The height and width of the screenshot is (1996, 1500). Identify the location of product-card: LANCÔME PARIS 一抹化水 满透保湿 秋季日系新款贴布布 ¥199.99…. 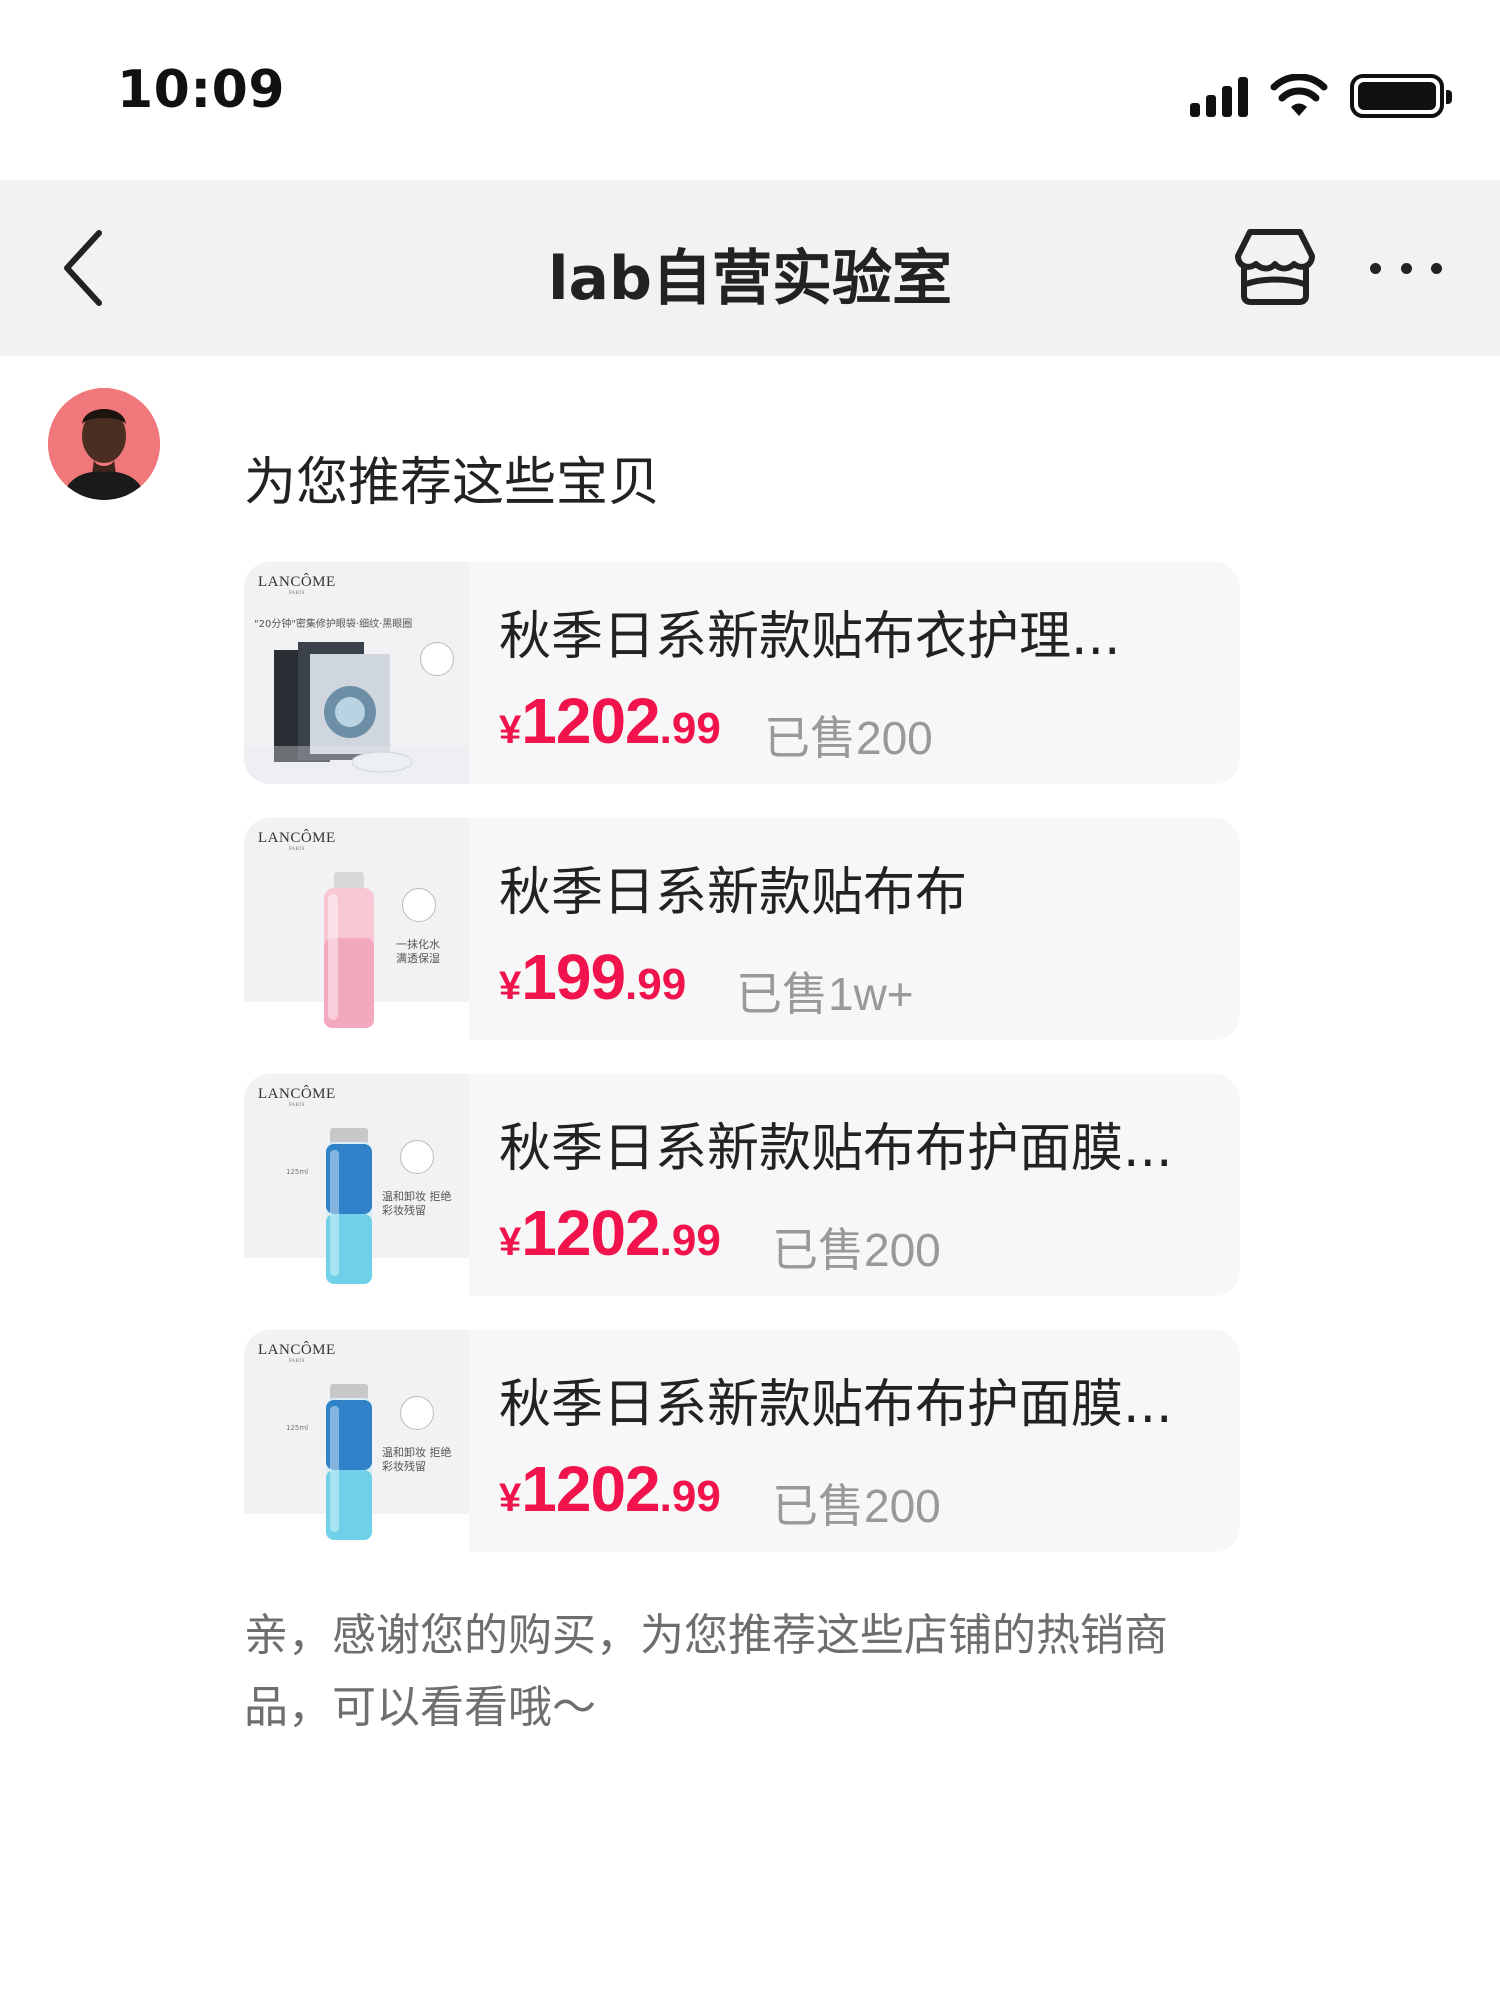
(742, 929).